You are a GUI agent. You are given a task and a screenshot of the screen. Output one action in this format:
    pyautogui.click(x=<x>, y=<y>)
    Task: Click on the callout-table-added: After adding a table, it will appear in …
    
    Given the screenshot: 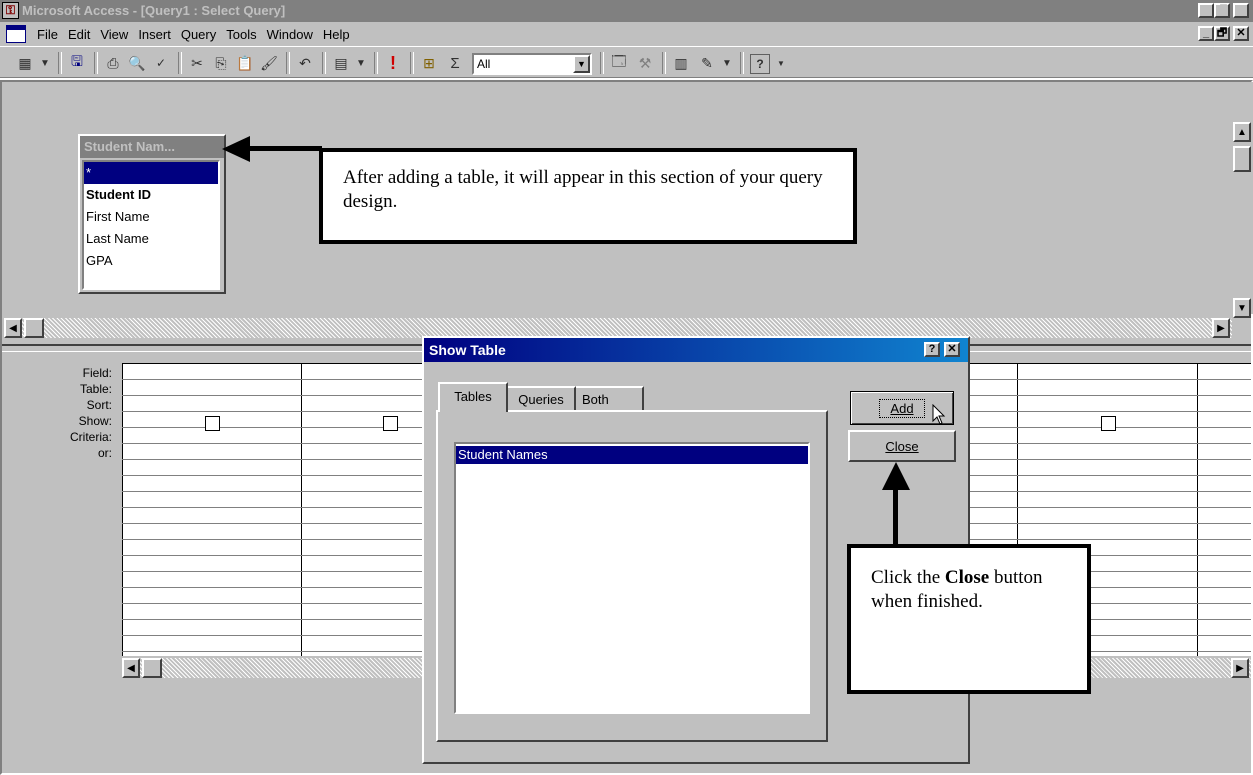 What is the action you would take?
    pyautogui.click(x=588, y=196)
    